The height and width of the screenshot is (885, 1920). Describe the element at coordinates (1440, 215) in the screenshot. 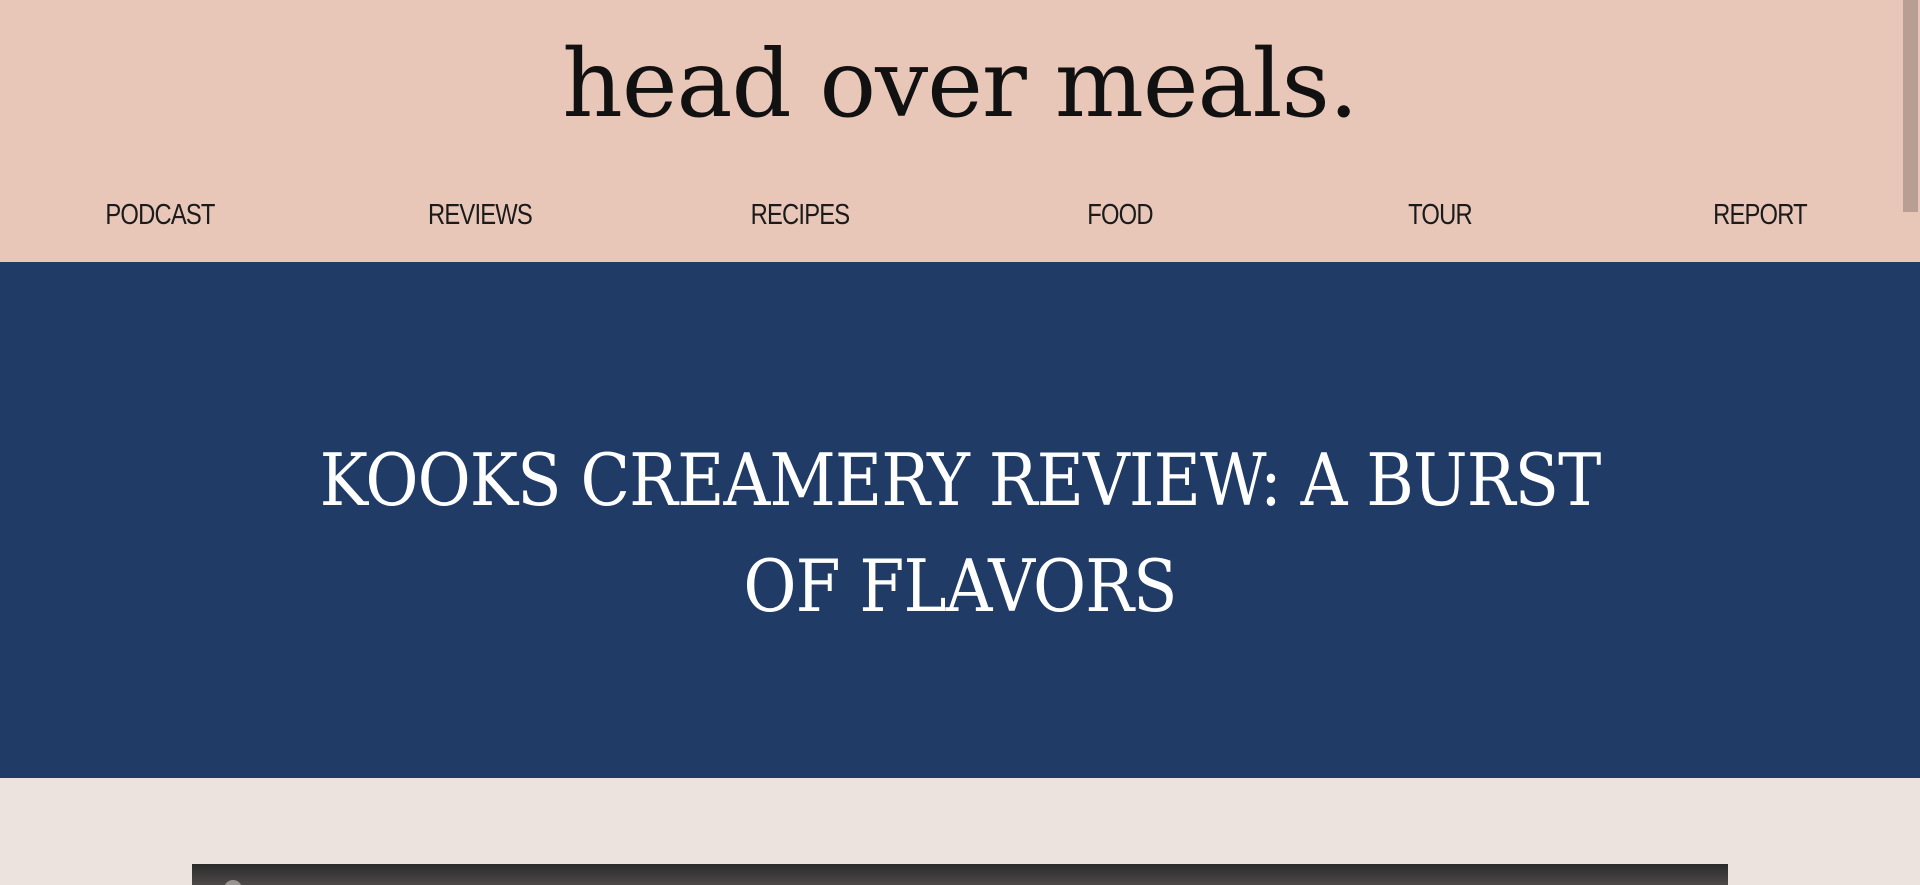

I see `nav-item-tour: TOUR` at that location.